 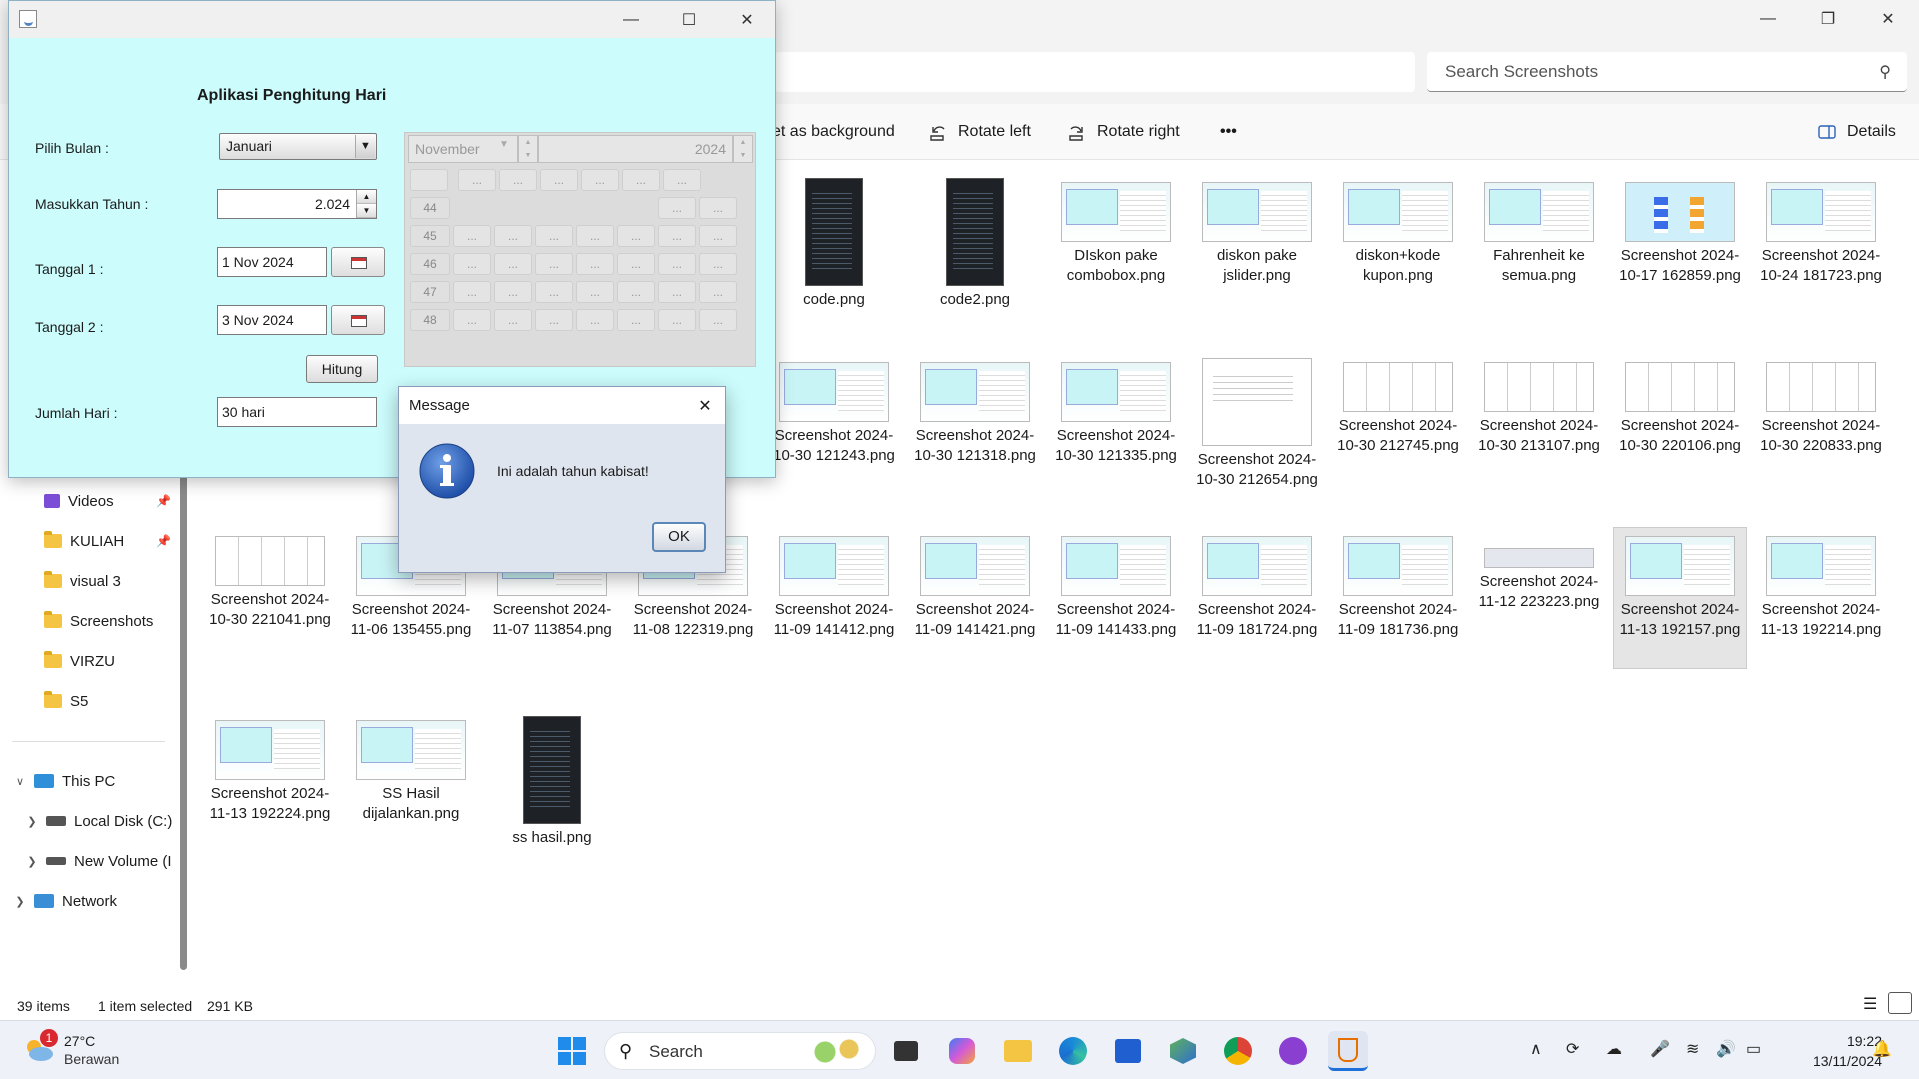 What do you see at coordinates (834, 424) in the screenshot?
I see `file-tile: Screenshot 2024-10-30 121243.png` at bounding box center [834, 424].